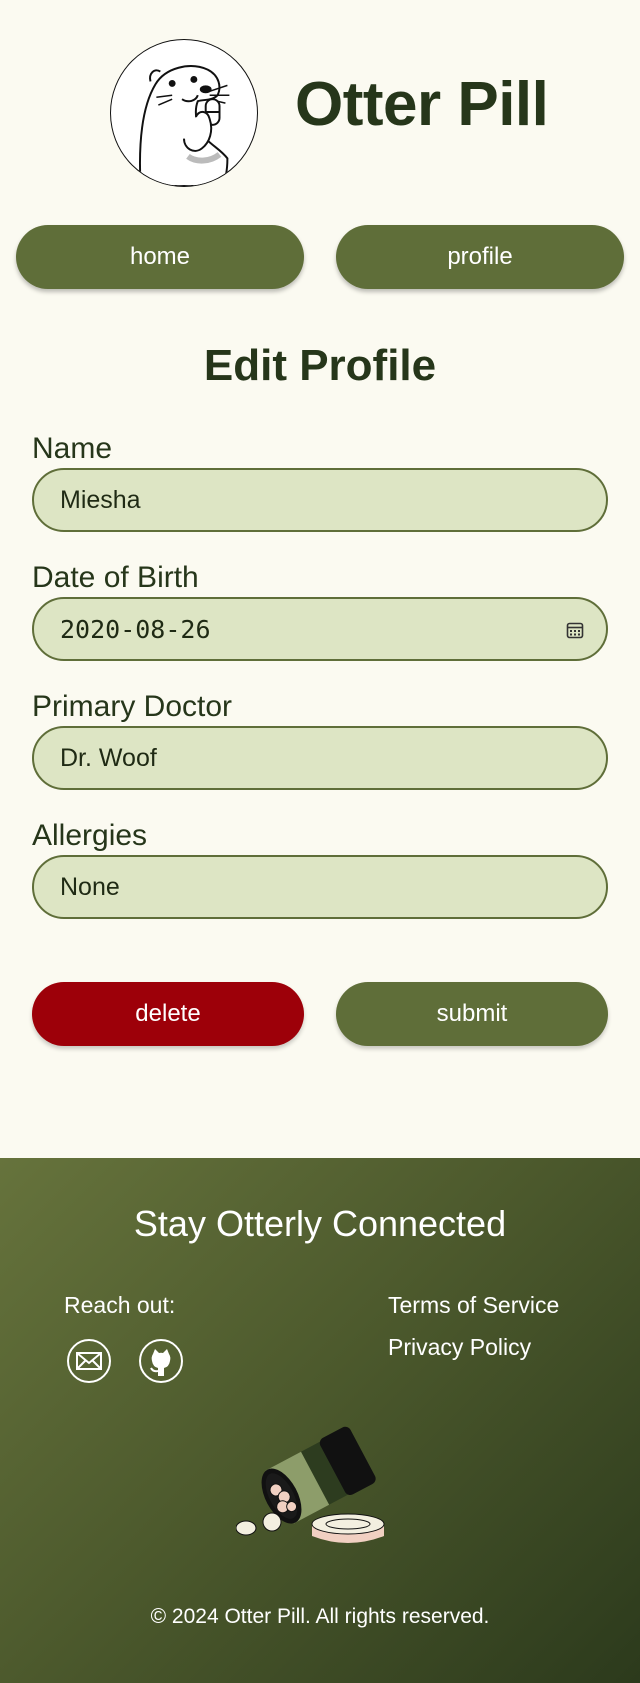 The height and width of the screenshot is (1683, 640). I want to click on github-icon, so click(161, 1361).